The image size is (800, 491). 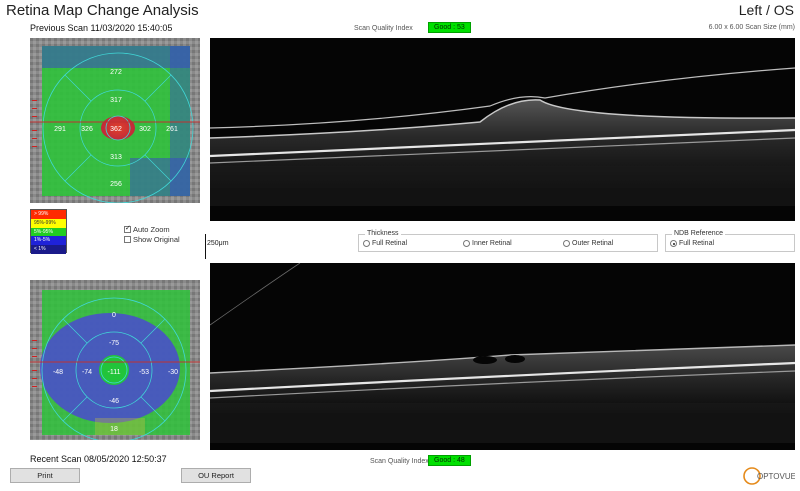 What do you see at coordinates (156, 239) in the screenshot?
I see `show-original-label: Show Original` at bounding box center [156, 239].